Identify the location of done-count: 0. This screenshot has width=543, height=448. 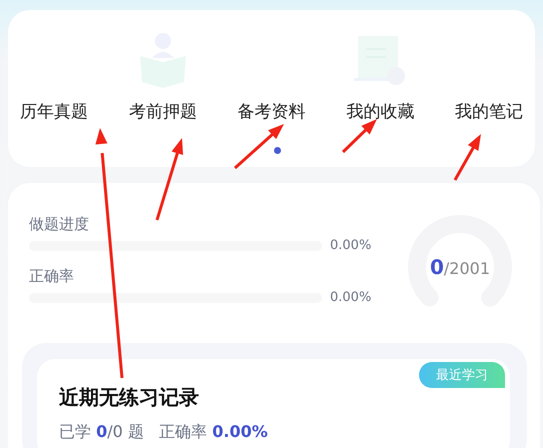
(437, 267).